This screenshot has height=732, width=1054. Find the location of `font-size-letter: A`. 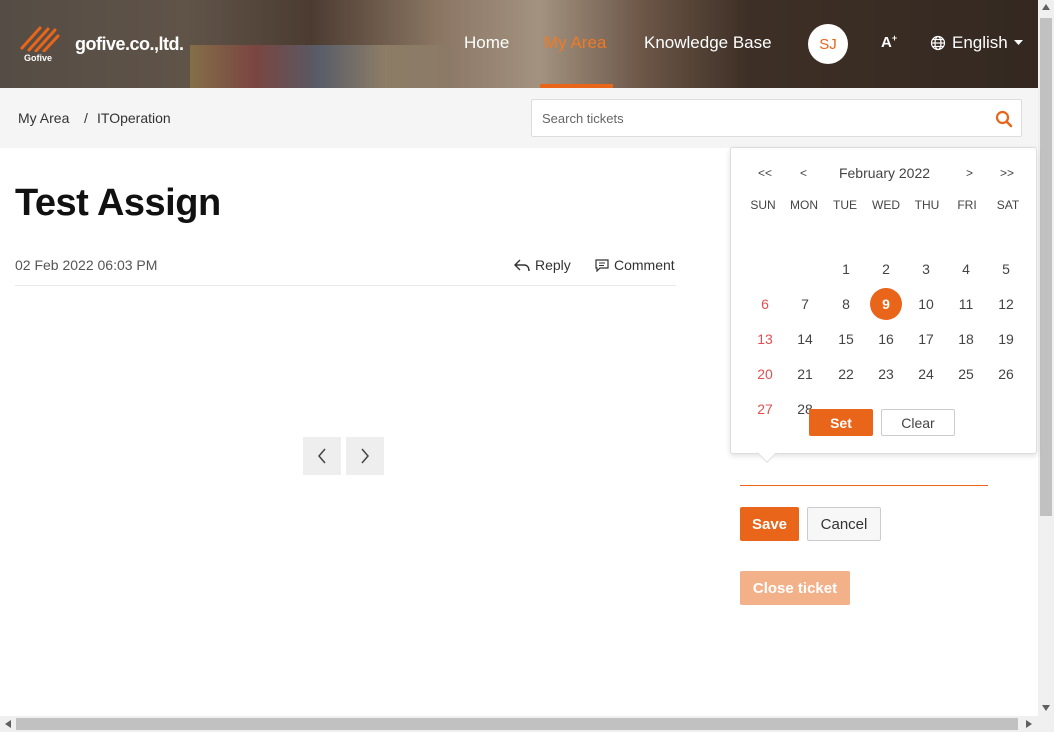

font-size-letter: A is located at coordinates (886, 42).